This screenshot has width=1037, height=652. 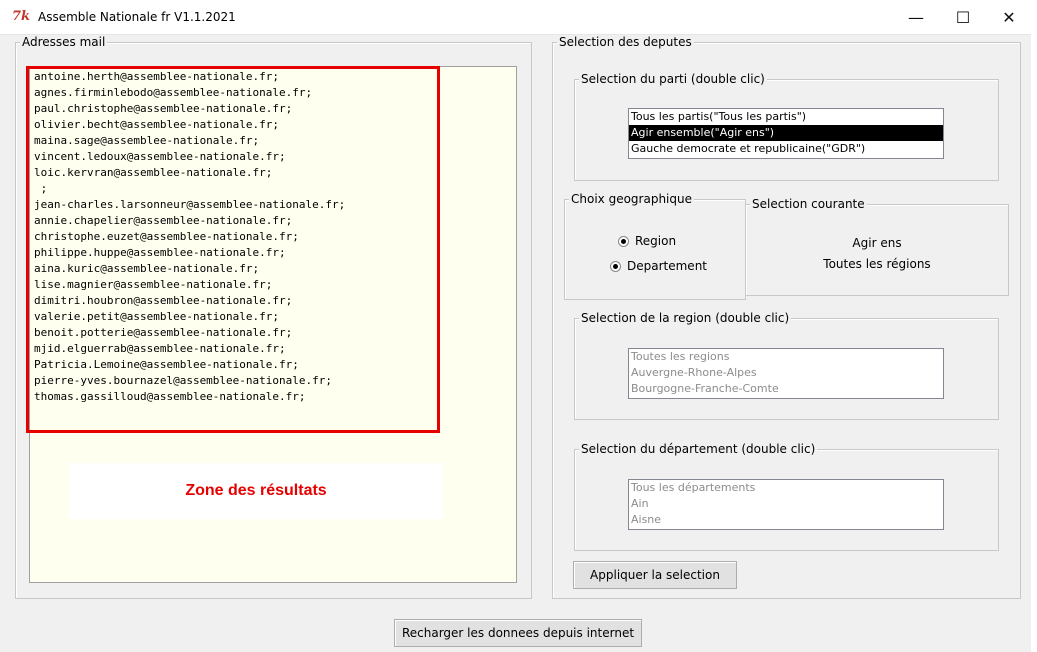 What do you see at coordinates (963, 17) in the screenshot?
I see `maximize-button: ☐` at bounding box center [963, 17].